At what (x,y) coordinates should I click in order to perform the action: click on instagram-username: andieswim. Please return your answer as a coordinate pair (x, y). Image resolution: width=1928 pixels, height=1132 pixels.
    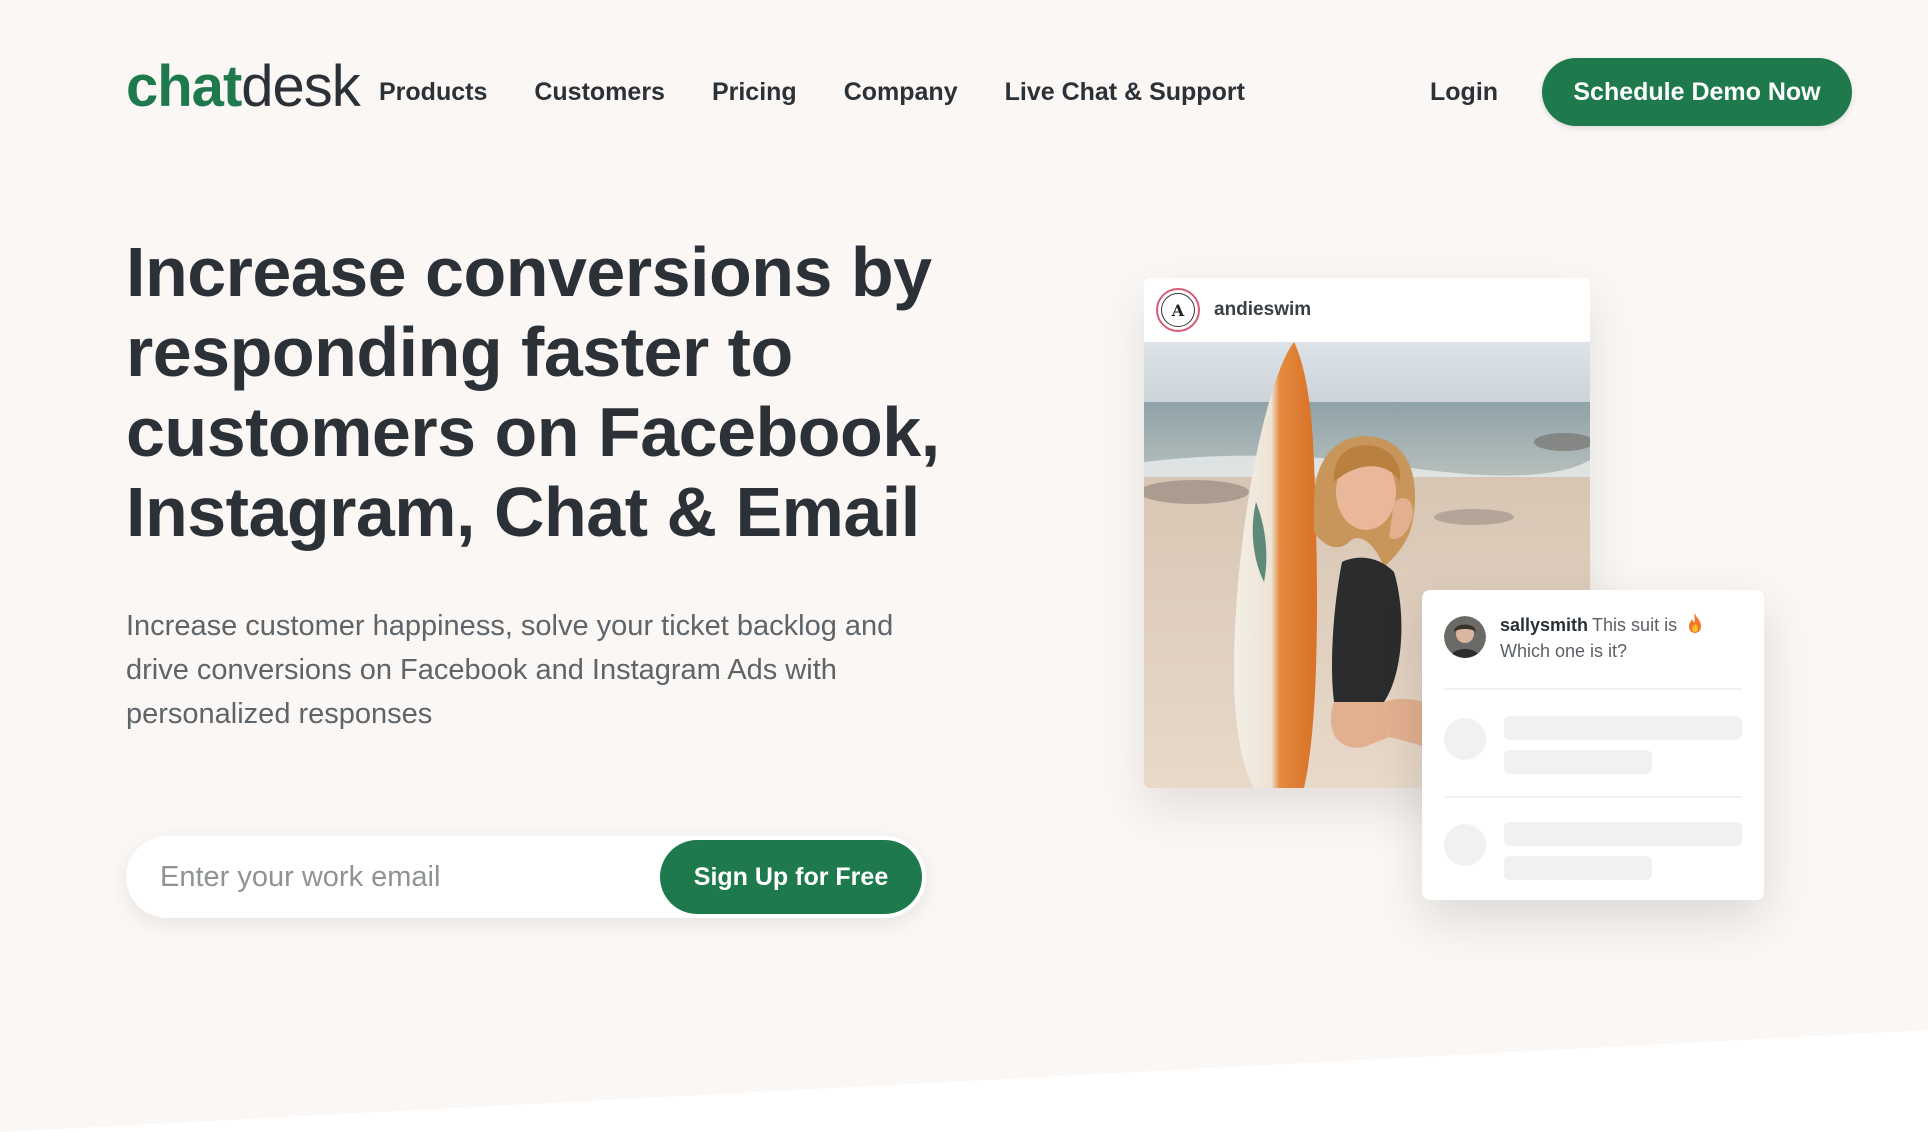
    Looking at the image, I should click on (1263, 309).